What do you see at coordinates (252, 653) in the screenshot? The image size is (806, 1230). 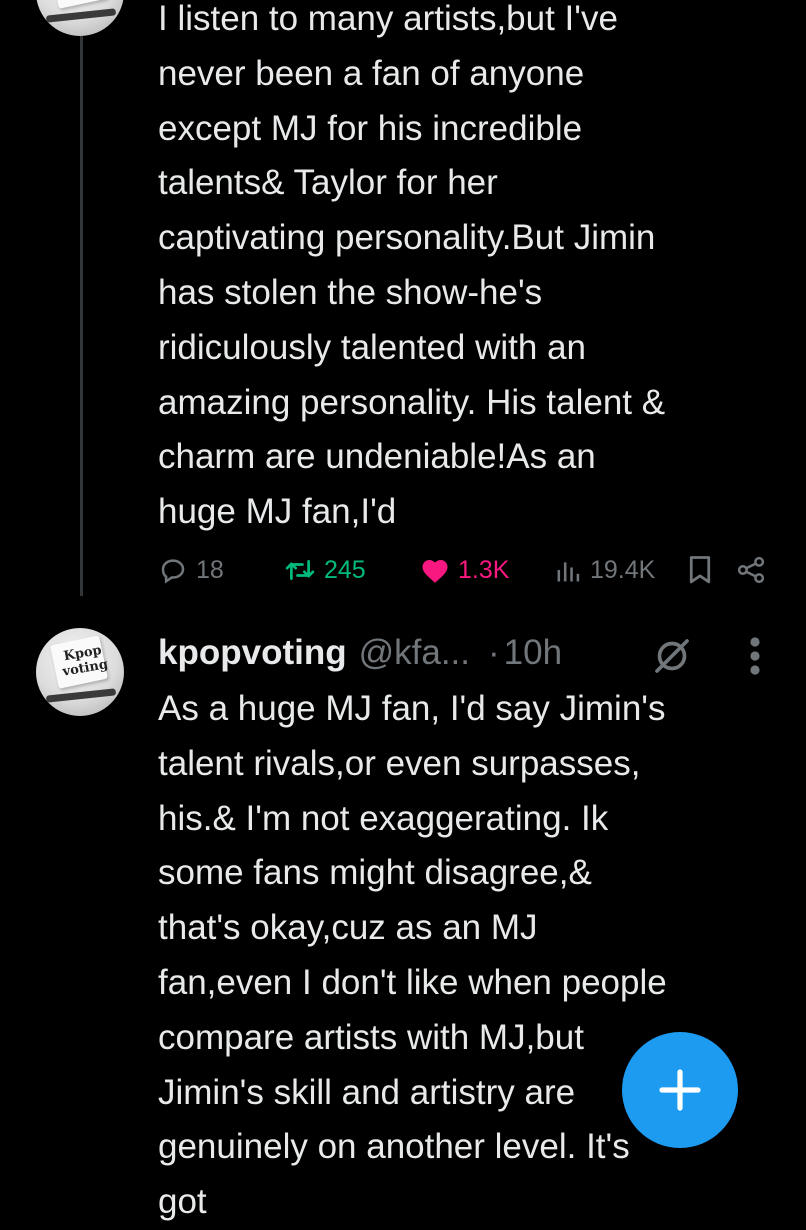 I see `author-display-name: kpopvoting` at bounding box center [252, 653].